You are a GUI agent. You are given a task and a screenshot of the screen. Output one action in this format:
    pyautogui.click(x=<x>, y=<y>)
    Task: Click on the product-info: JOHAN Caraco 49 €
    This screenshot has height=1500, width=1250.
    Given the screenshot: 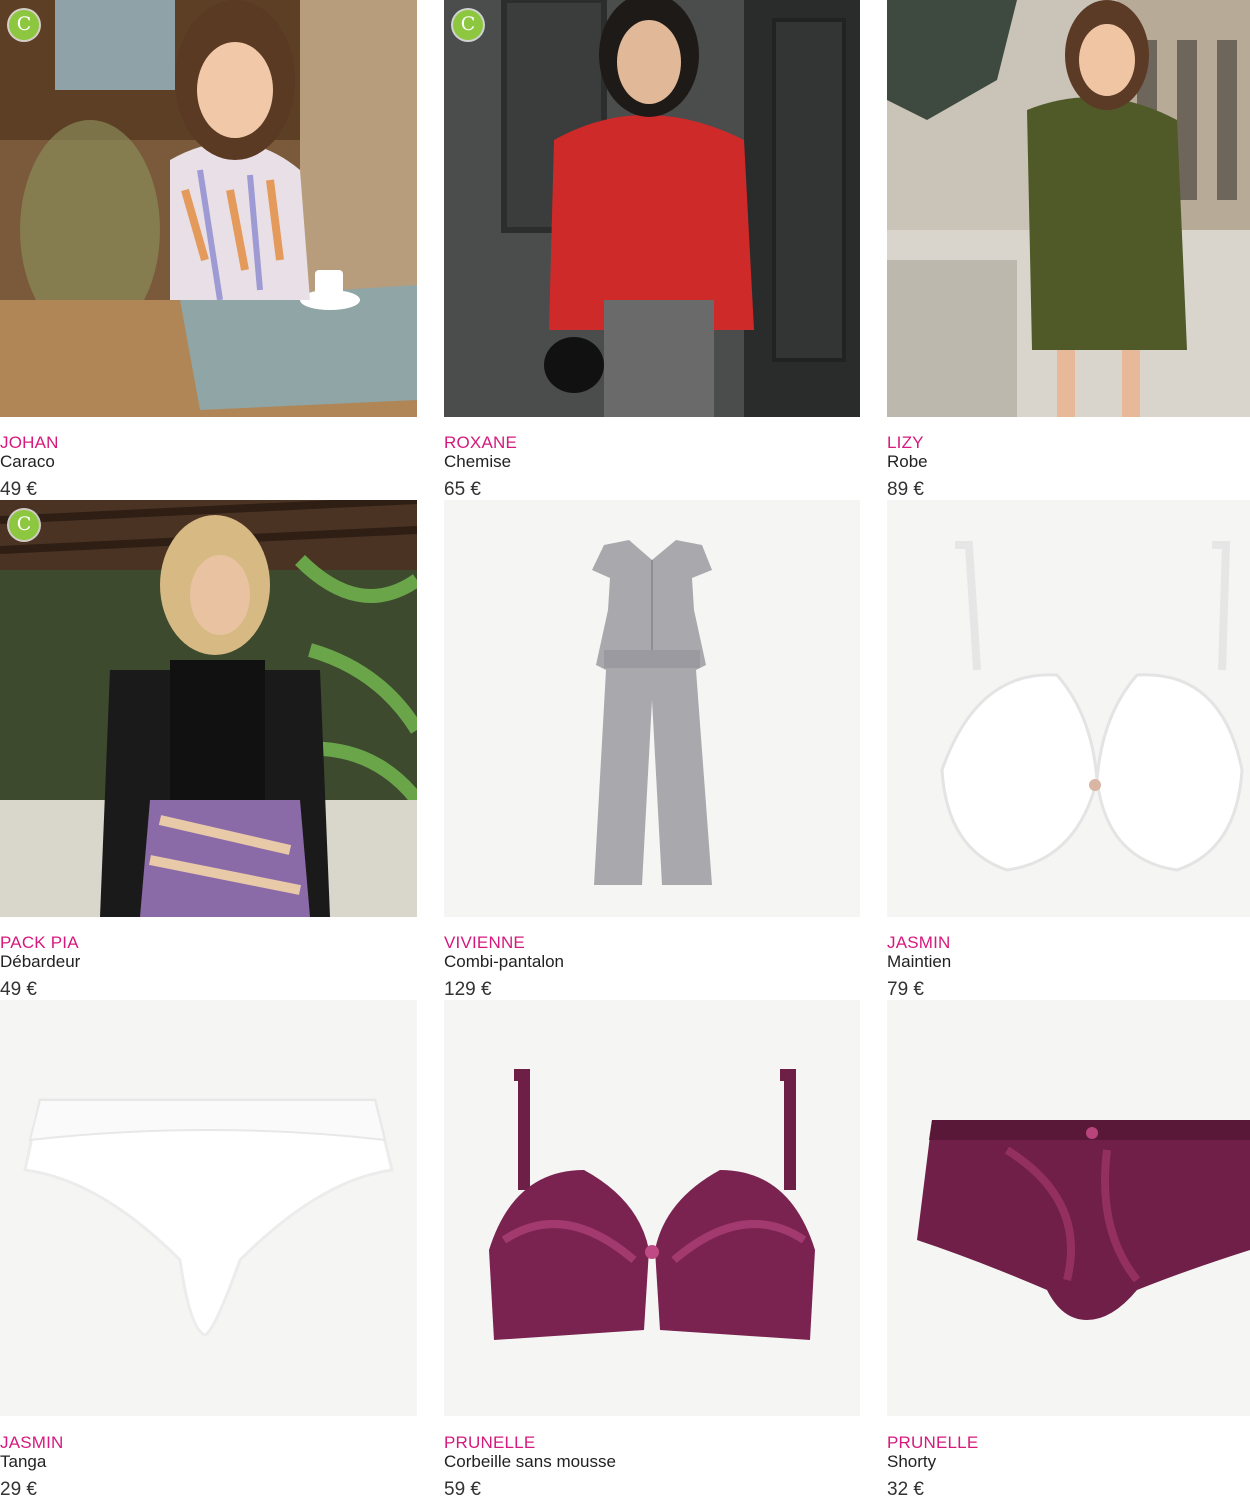 What is the action you would take?
    pyautogui.click(x=208, y=466)
    